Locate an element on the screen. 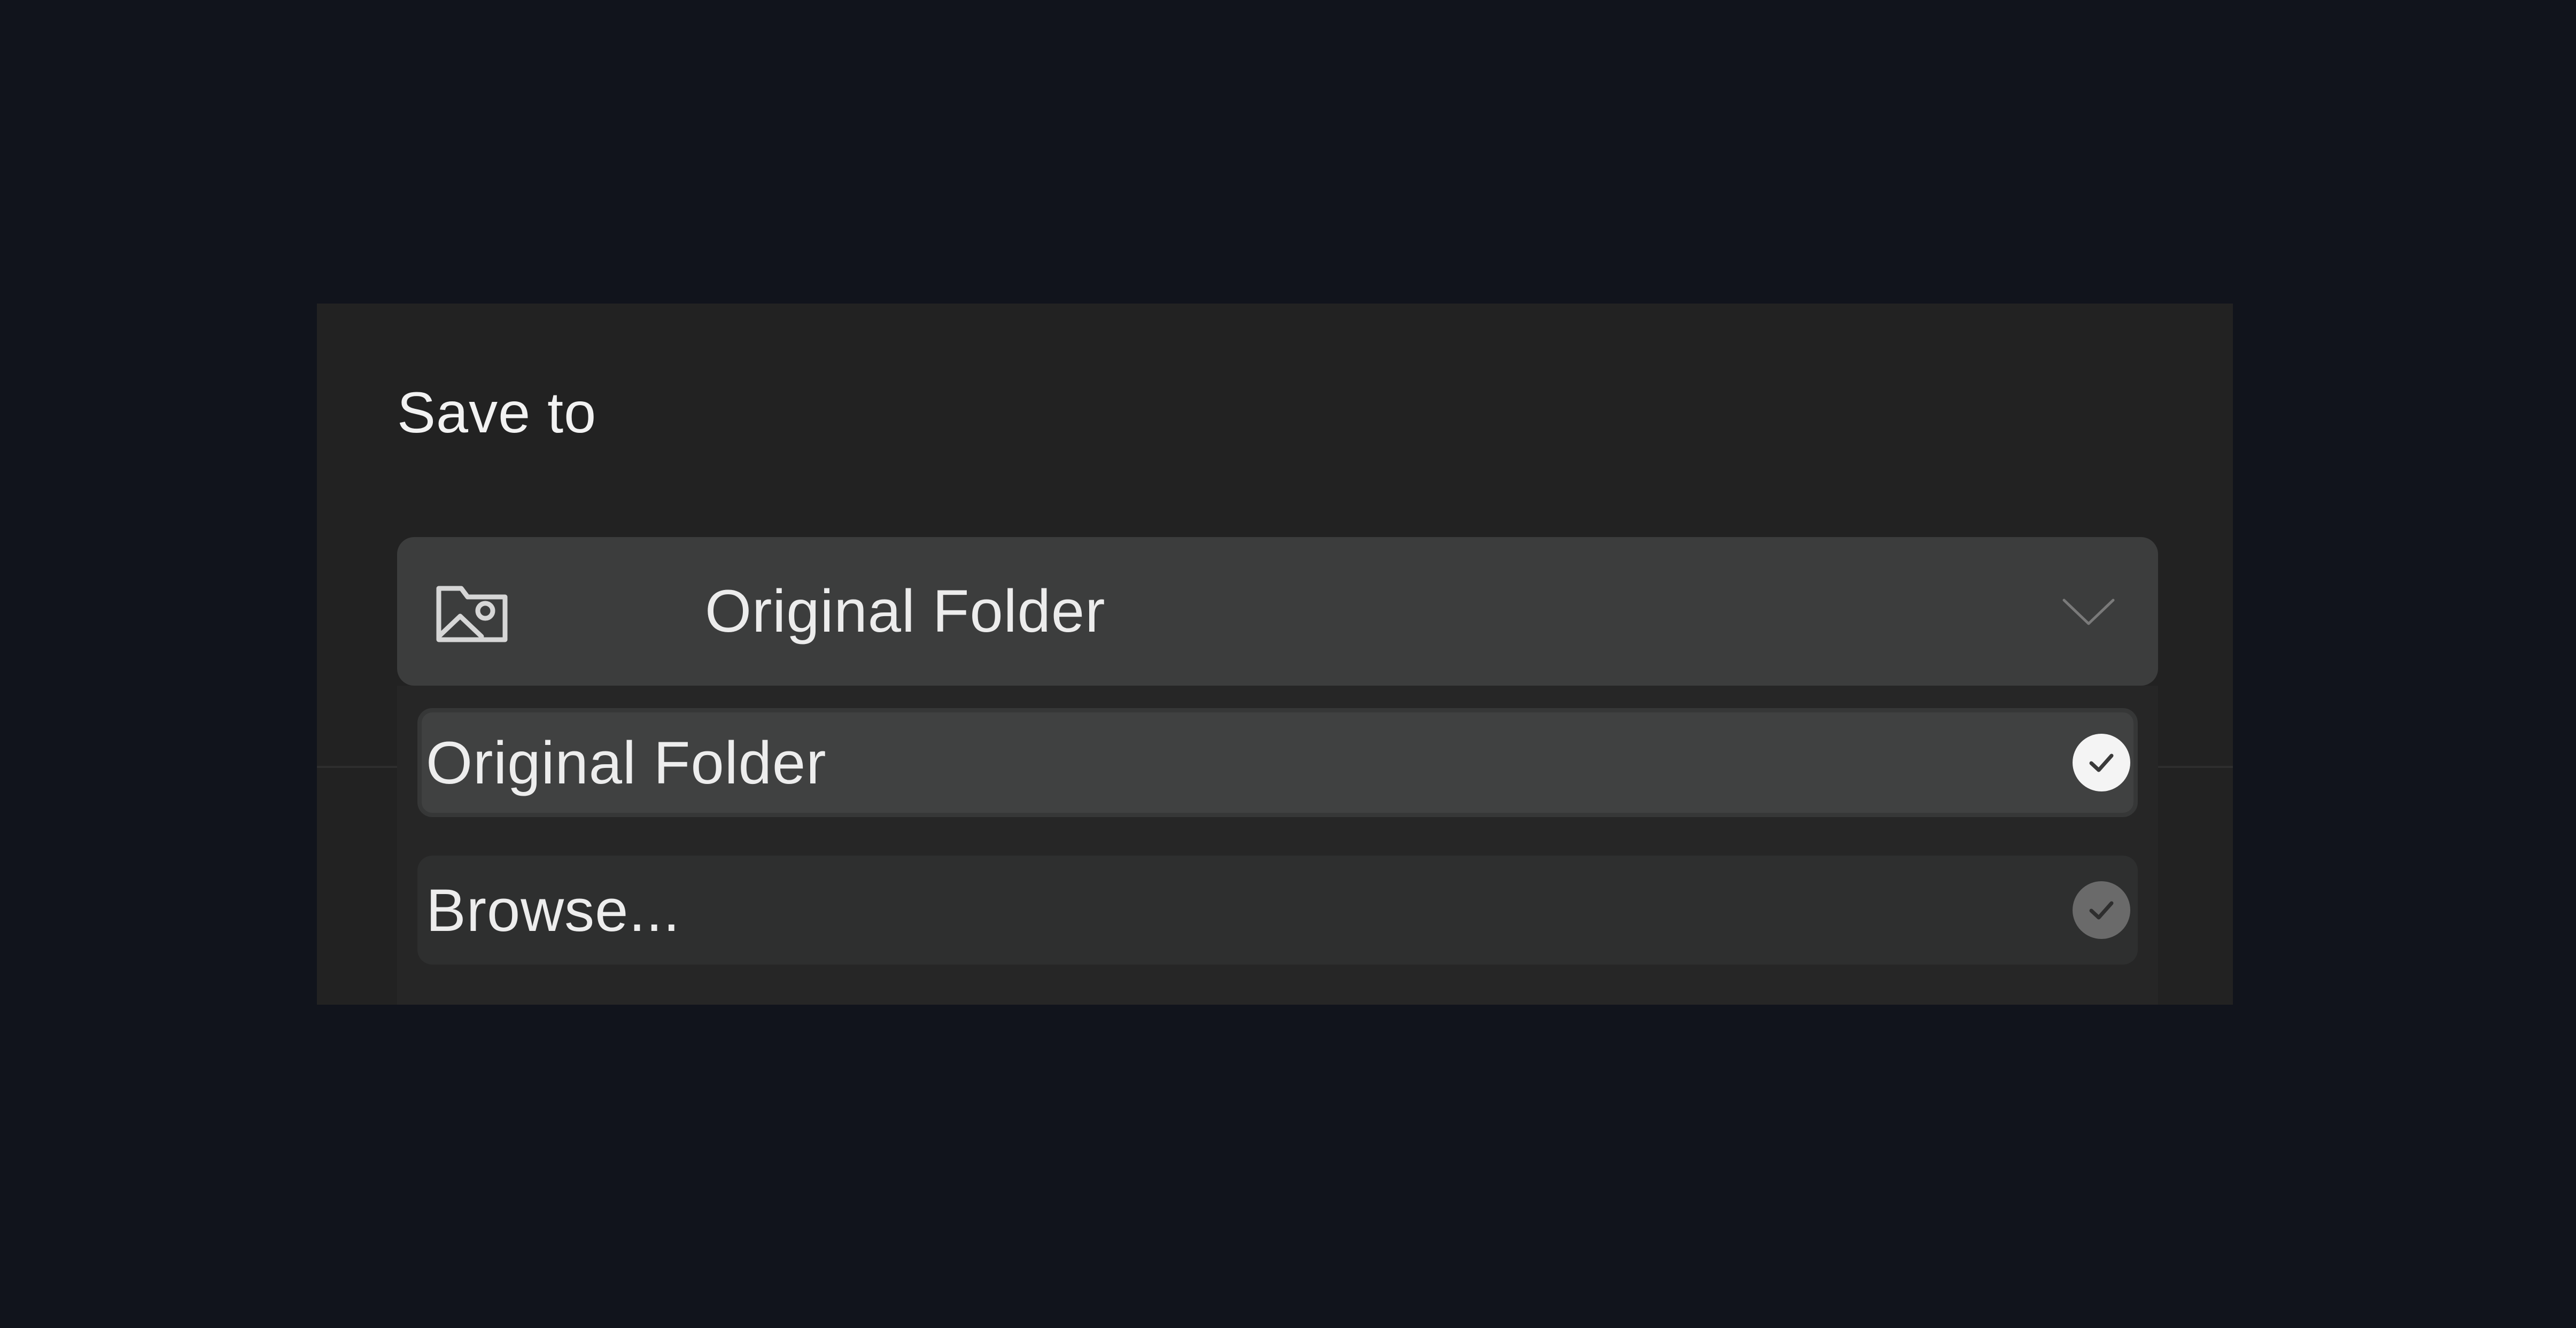 This screenshot has height=1328, width=2576. chevron-down-icon is located at coordinates (2088, 612).